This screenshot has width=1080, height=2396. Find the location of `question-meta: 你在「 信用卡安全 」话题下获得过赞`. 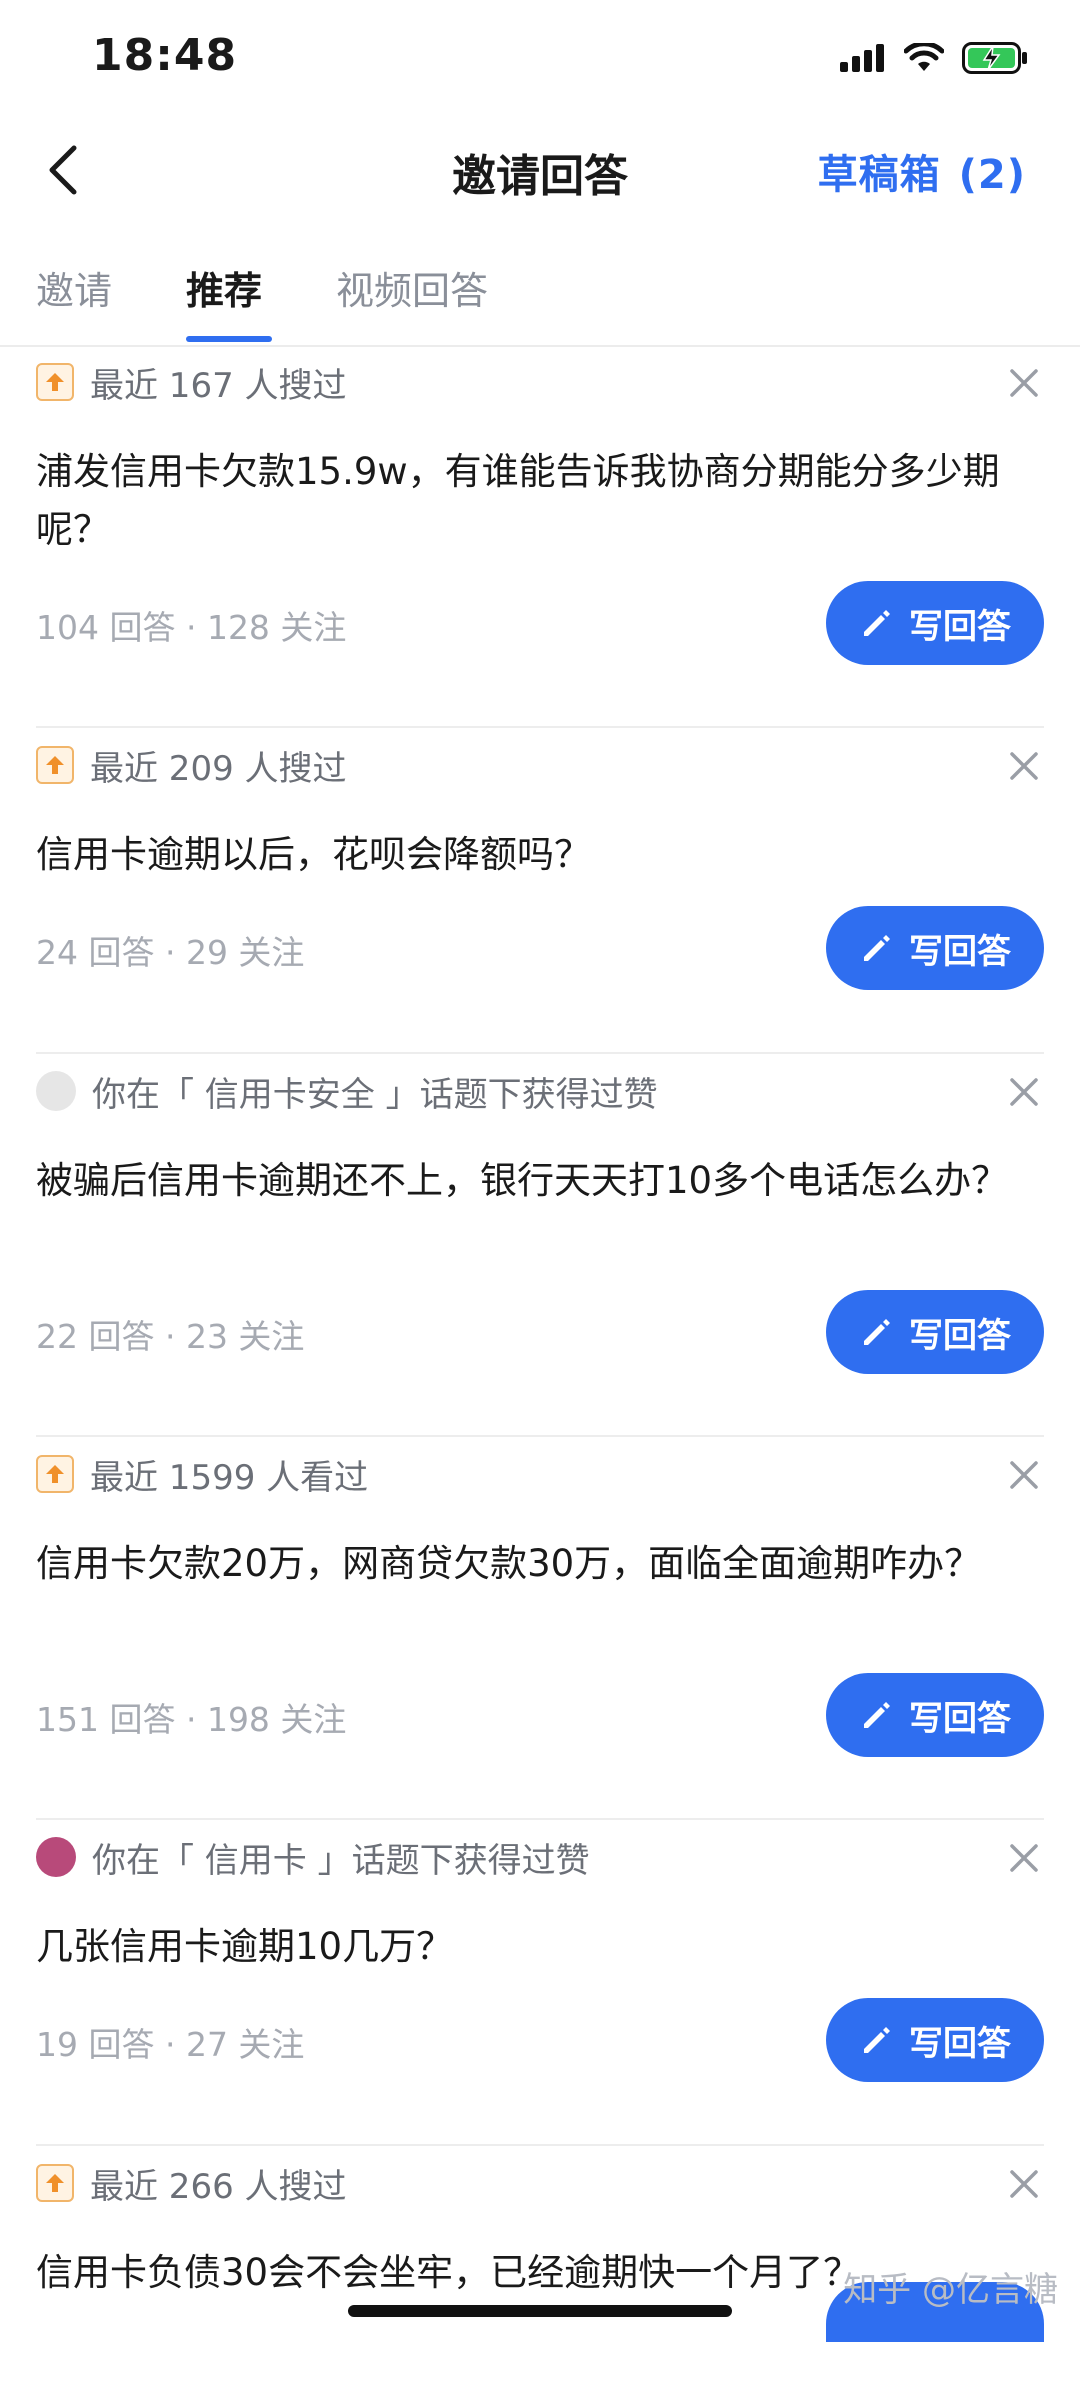

question-meta: 你在「 信用卡安全 」话题下获得过赞 is located at coordinates (347, 1091).